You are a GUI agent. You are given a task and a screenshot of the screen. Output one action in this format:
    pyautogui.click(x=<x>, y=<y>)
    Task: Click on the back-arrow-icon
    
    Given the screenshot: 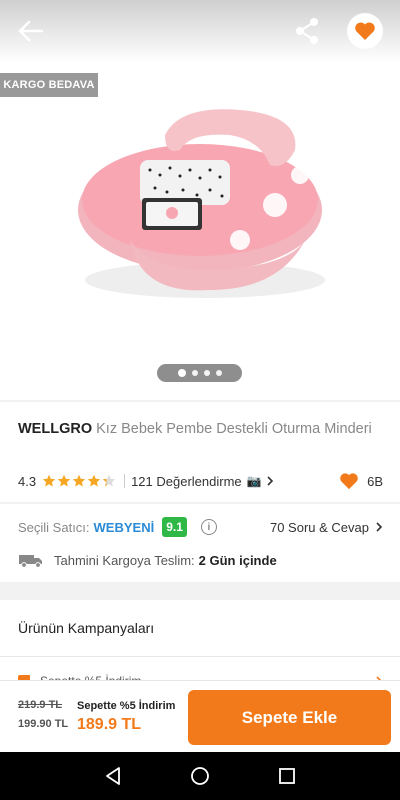 What is the action you would take?
    pyautogui.click(x=31, y=31)
    